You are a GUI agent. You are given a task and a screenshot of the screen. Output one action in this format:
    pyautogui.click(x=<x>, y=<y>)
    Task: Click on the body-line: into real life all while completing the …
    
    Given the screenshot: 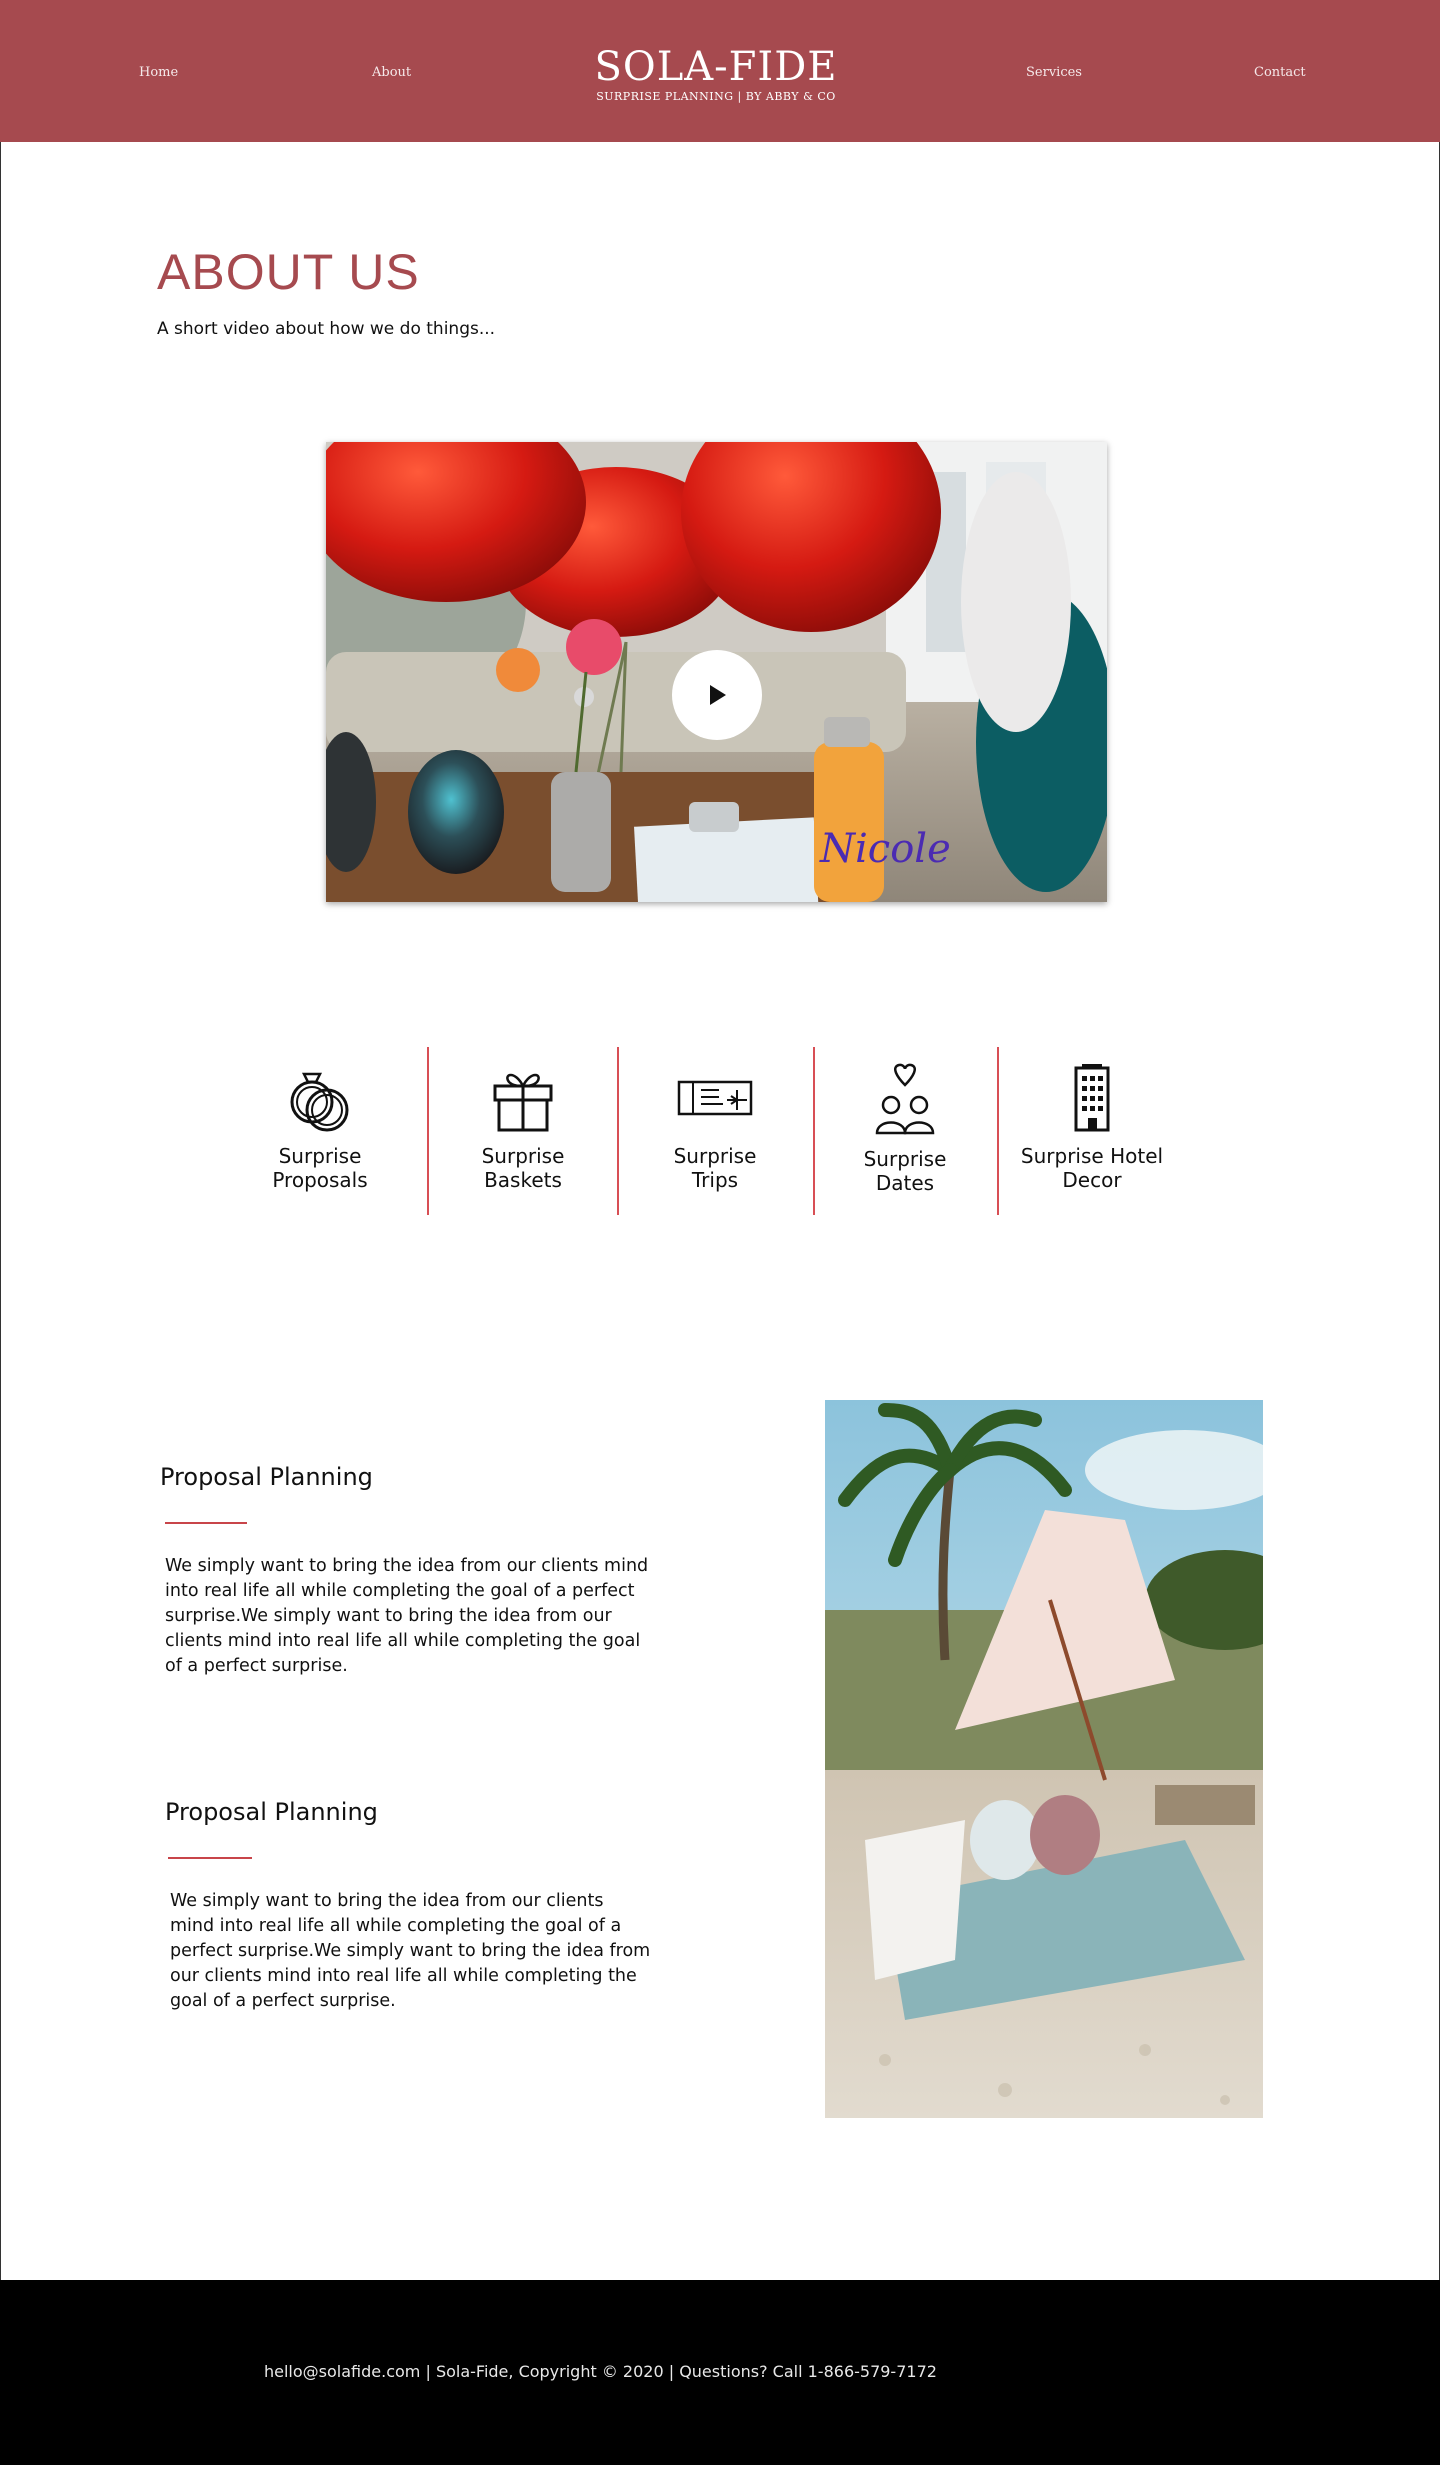 What is the action you would take?
    pyautogui.click(x=400, y=1591)
    